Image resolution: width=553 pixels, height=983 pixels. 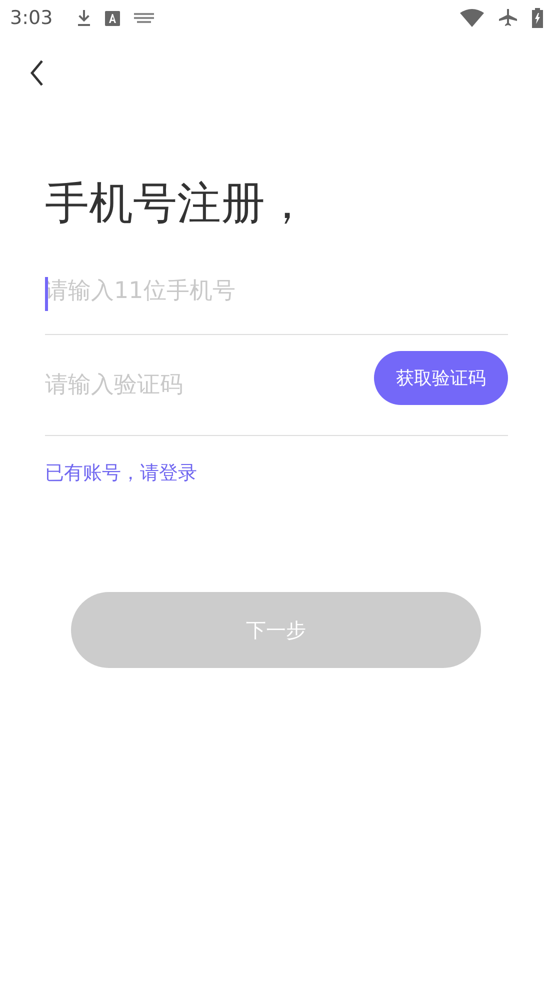 What do you see at coordinates (121, 473) in the screenshot?
I see `login-link: 已有账号，请登录` at bounding box center [121, 473].